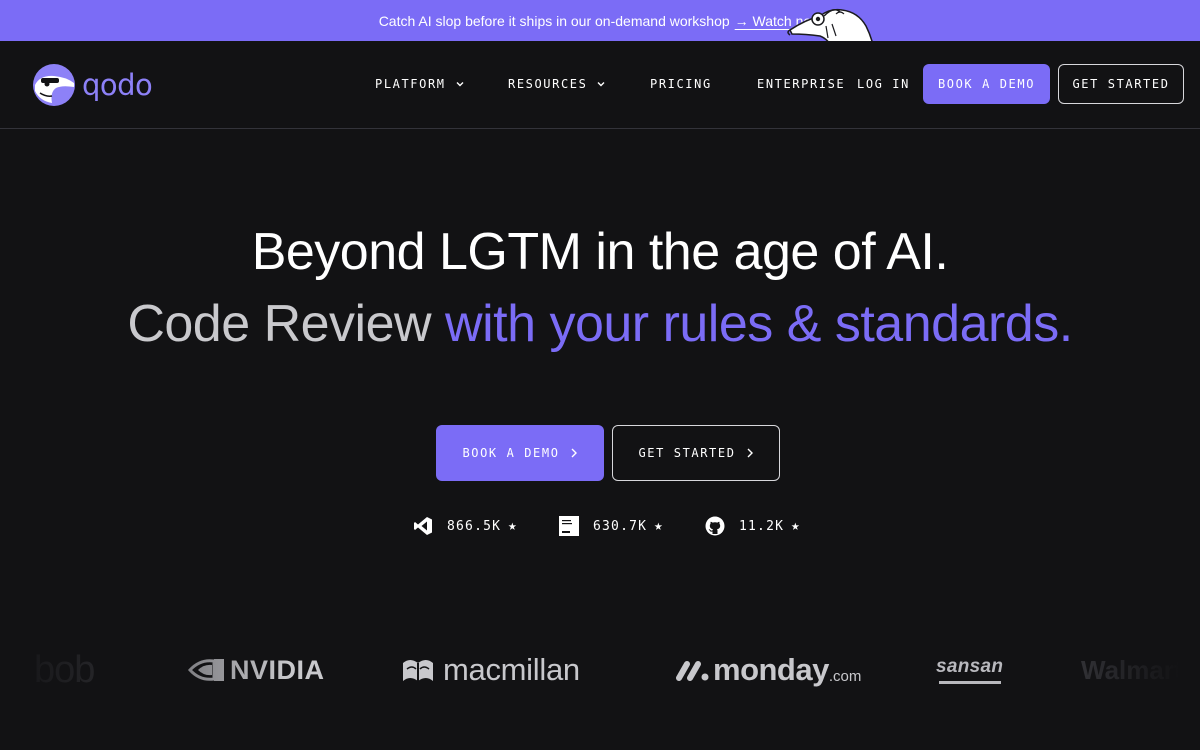 The height and width of the screenshot is (750, 1200). I want to click on vscode-count: 866.5K, so click(474, 526).